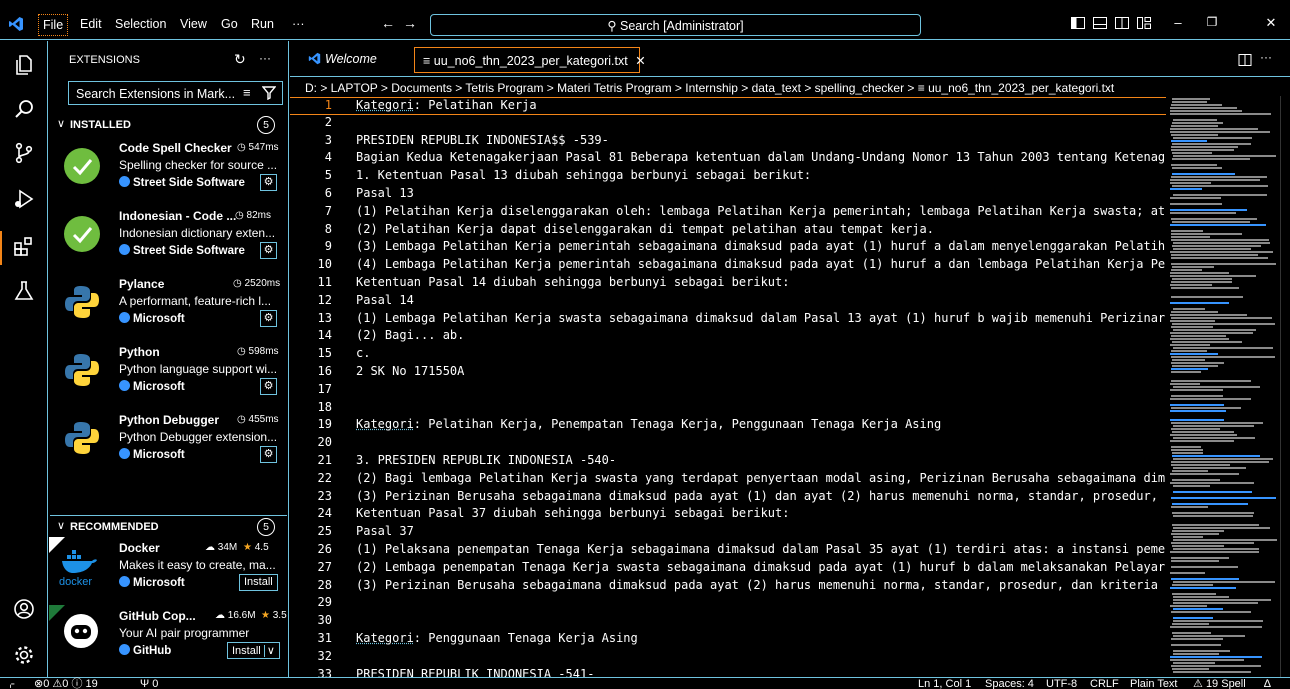 The image size is (1290, 689). I want to click on code-line: 18, so click(728, 409).